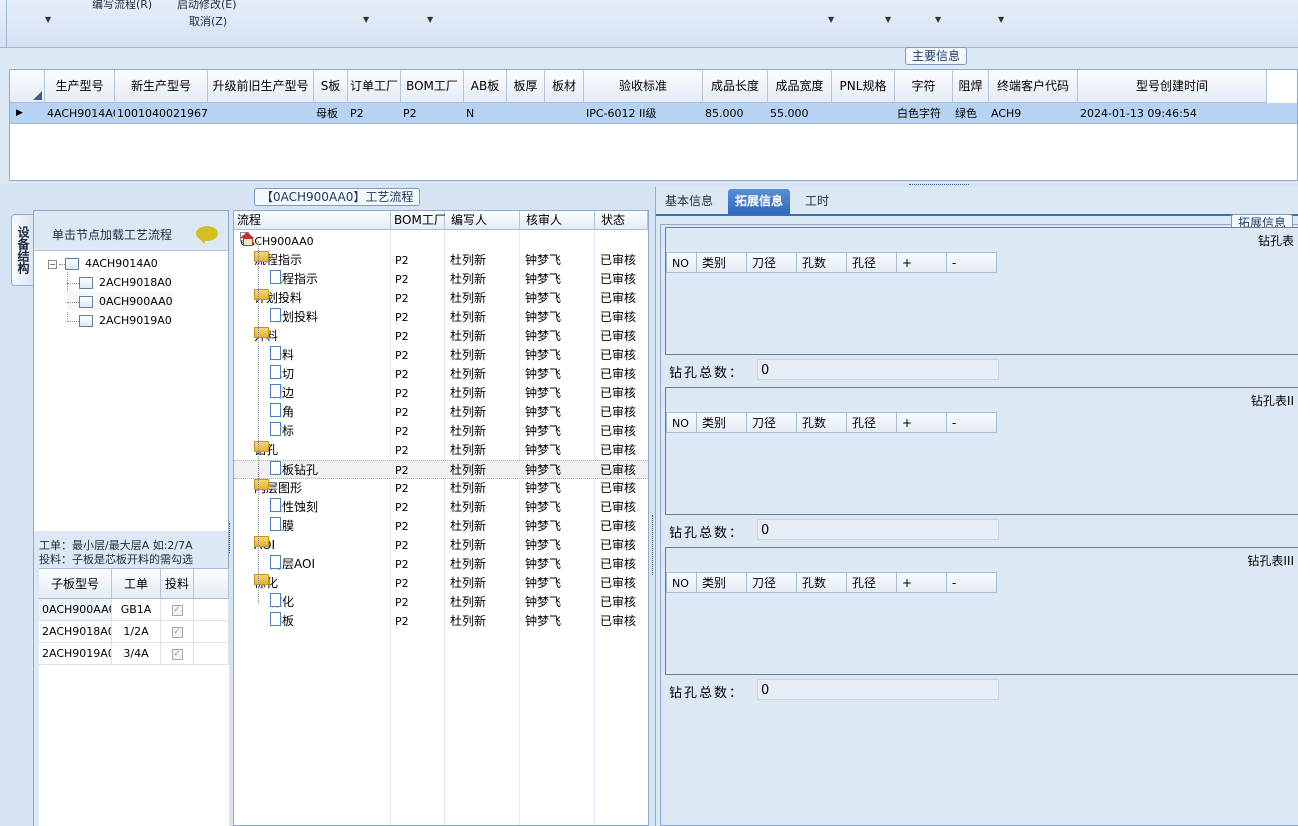 This screenshot has height=826, width=1298. I want to click on col-order-factory: 订单工厂, so click(374, 86).